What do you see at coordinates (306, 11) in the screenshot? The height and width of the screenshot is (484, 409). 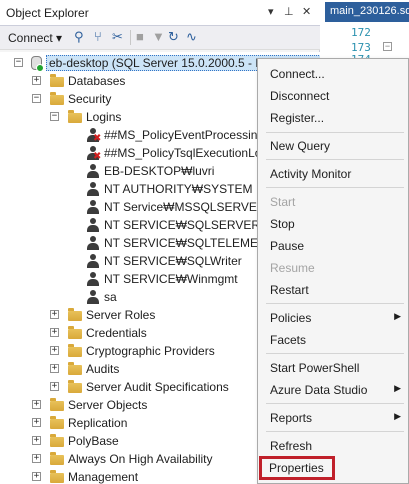 I see `close-icon: ✕` at bounding box center [306, 11].